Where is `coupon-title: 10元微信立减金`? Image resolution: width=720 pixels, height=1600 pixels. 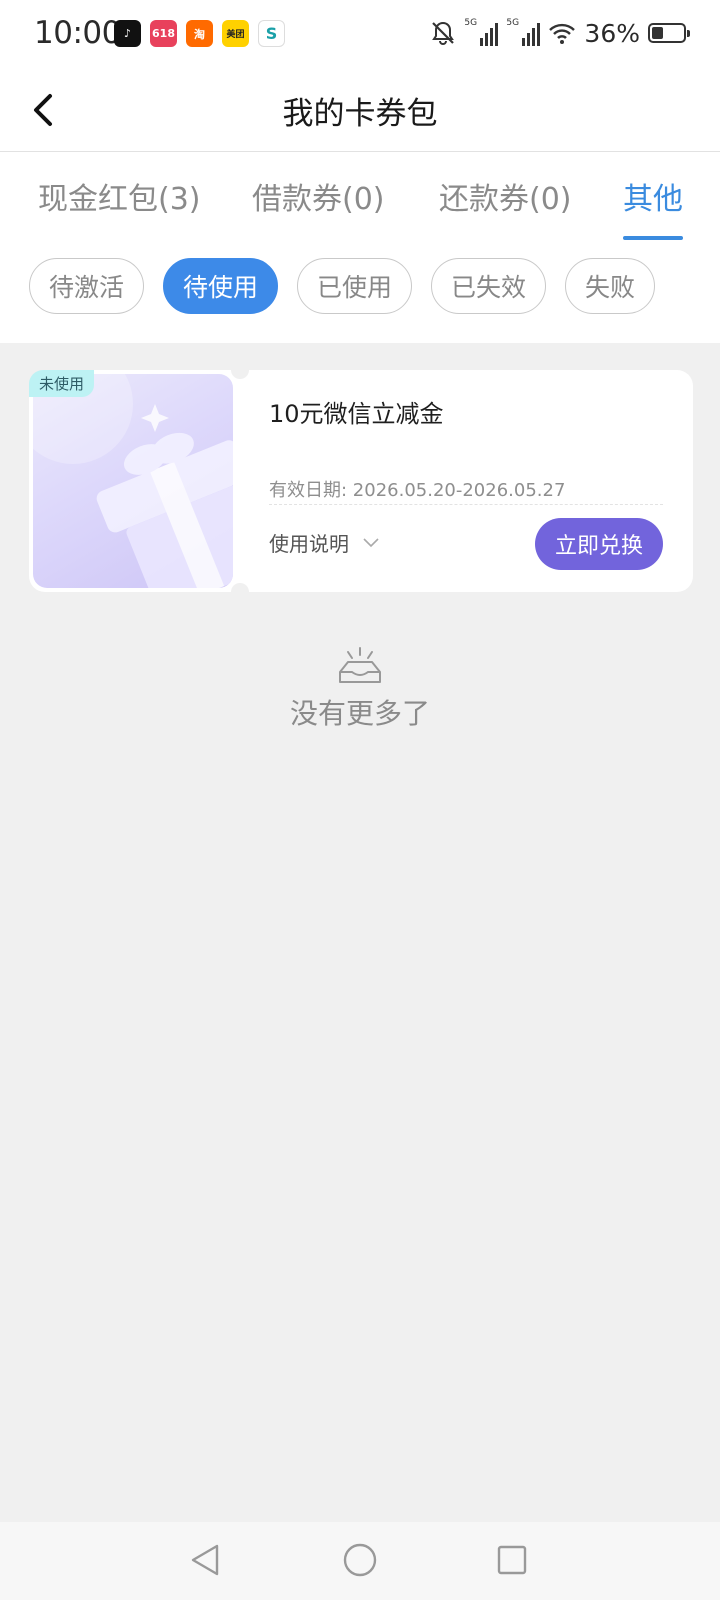 coupon-title: 10元微信立减金 is located at coordinates (356, 414).